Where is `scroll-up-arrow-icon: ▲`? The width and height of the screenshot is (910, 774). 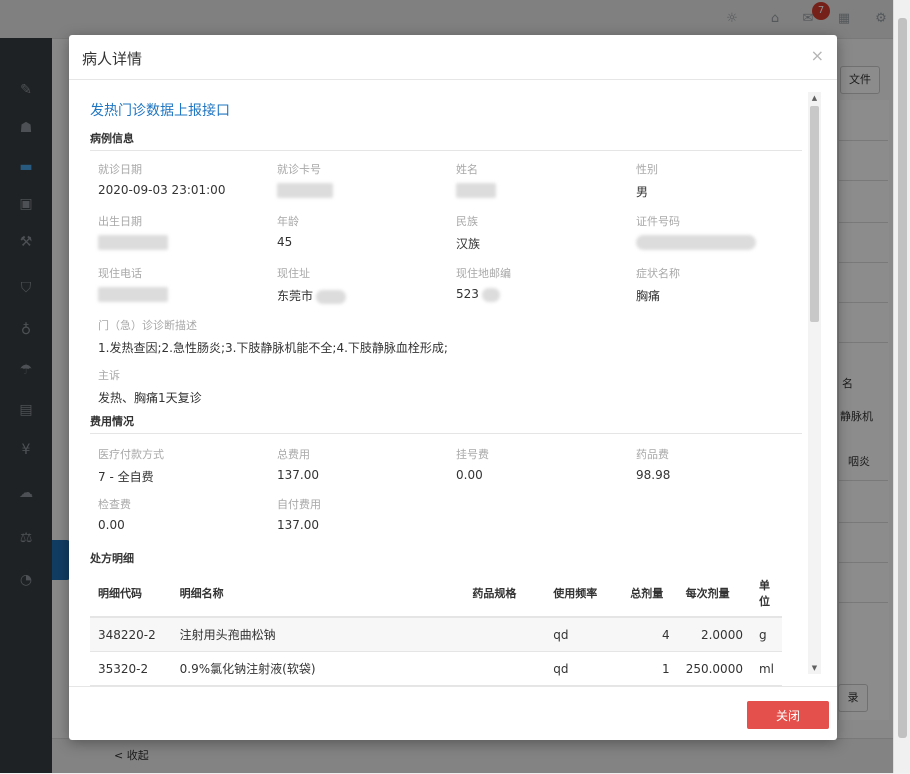 scroll-up-arrow-icon: ▲ is located at coordinates (814, 98).